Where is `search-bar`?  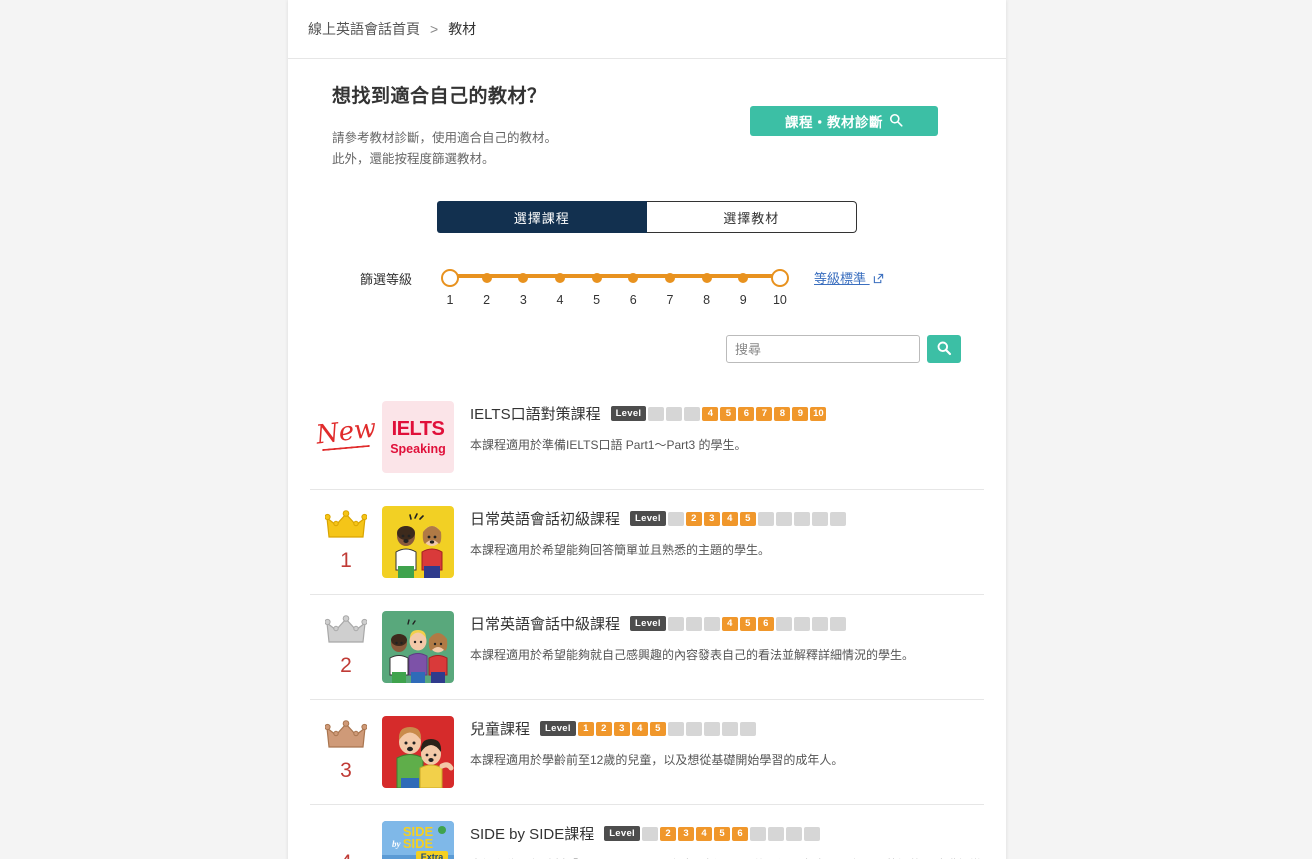 search-bar is located at coordinates (647, 335).